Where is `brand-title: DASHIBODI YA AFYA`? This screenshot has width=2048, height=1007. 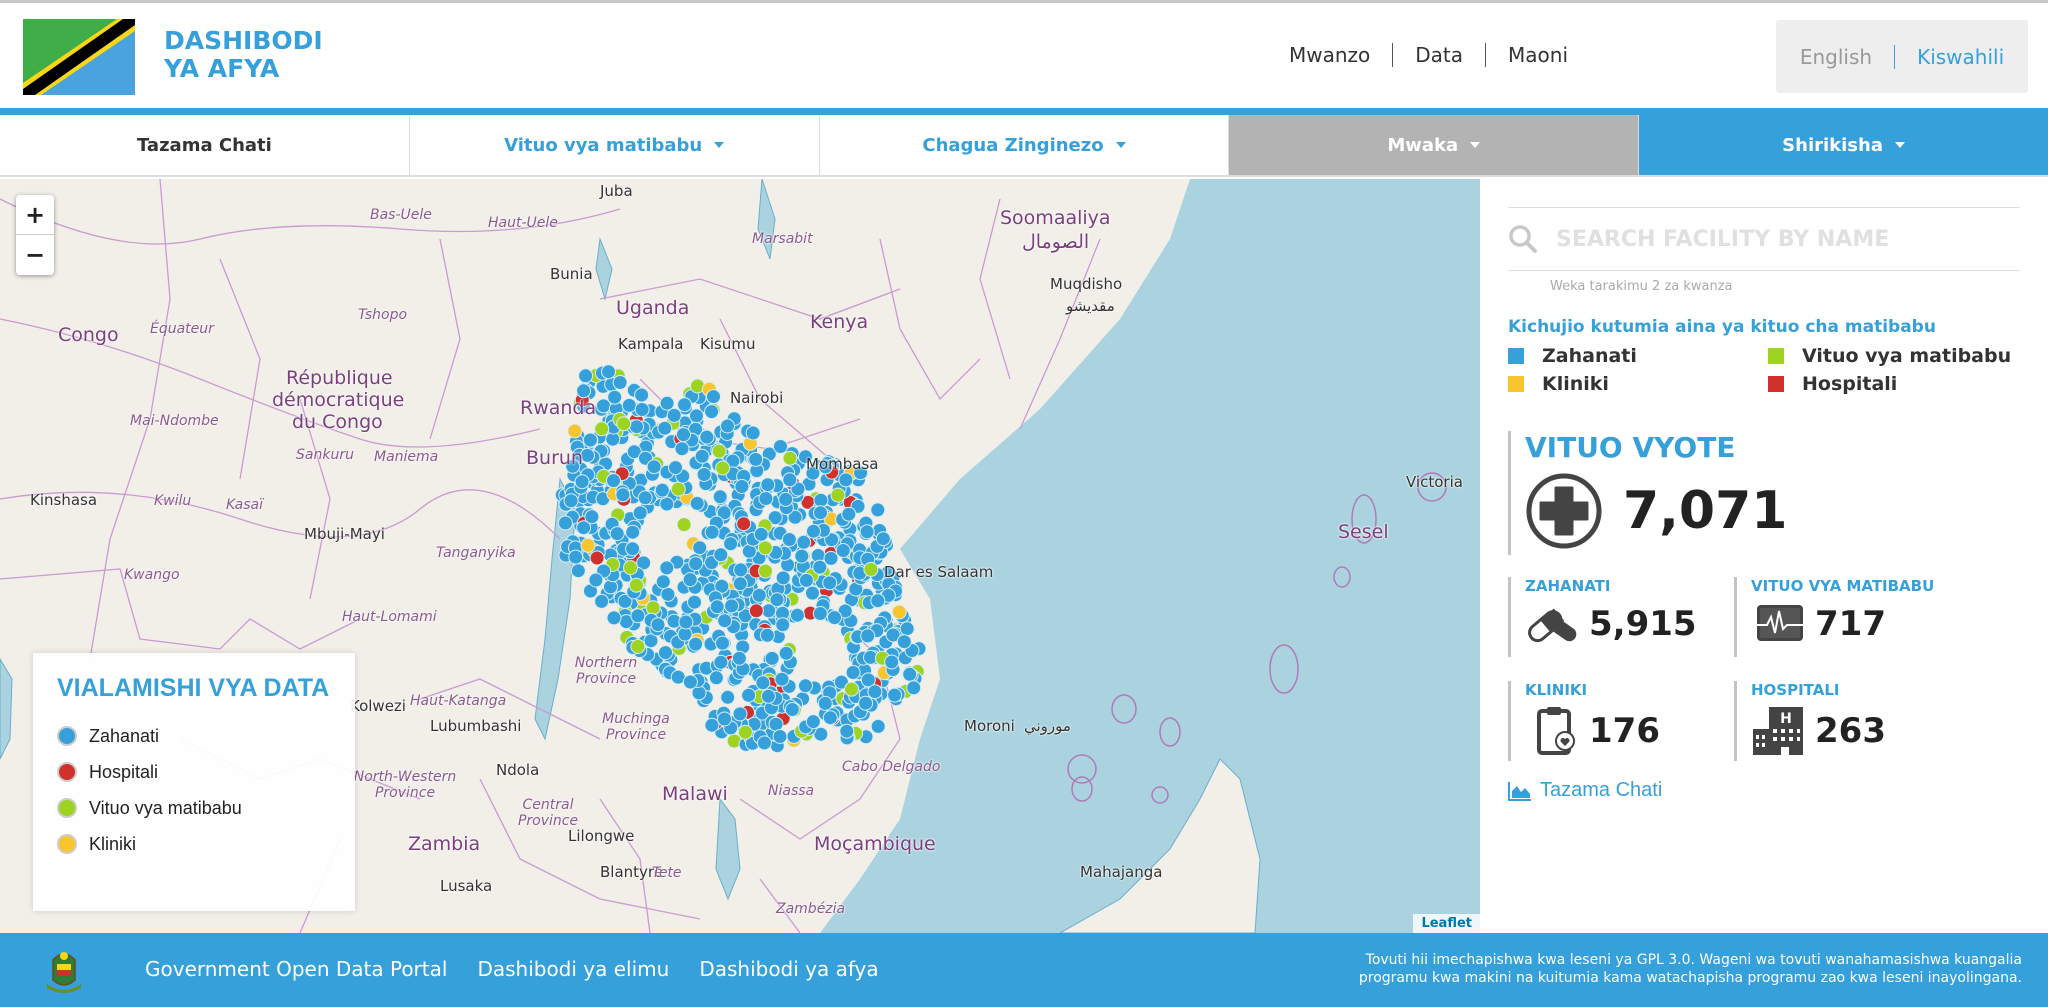 brand-title: DASHIBODI YA AFYA is located at coordinates (243, 55).